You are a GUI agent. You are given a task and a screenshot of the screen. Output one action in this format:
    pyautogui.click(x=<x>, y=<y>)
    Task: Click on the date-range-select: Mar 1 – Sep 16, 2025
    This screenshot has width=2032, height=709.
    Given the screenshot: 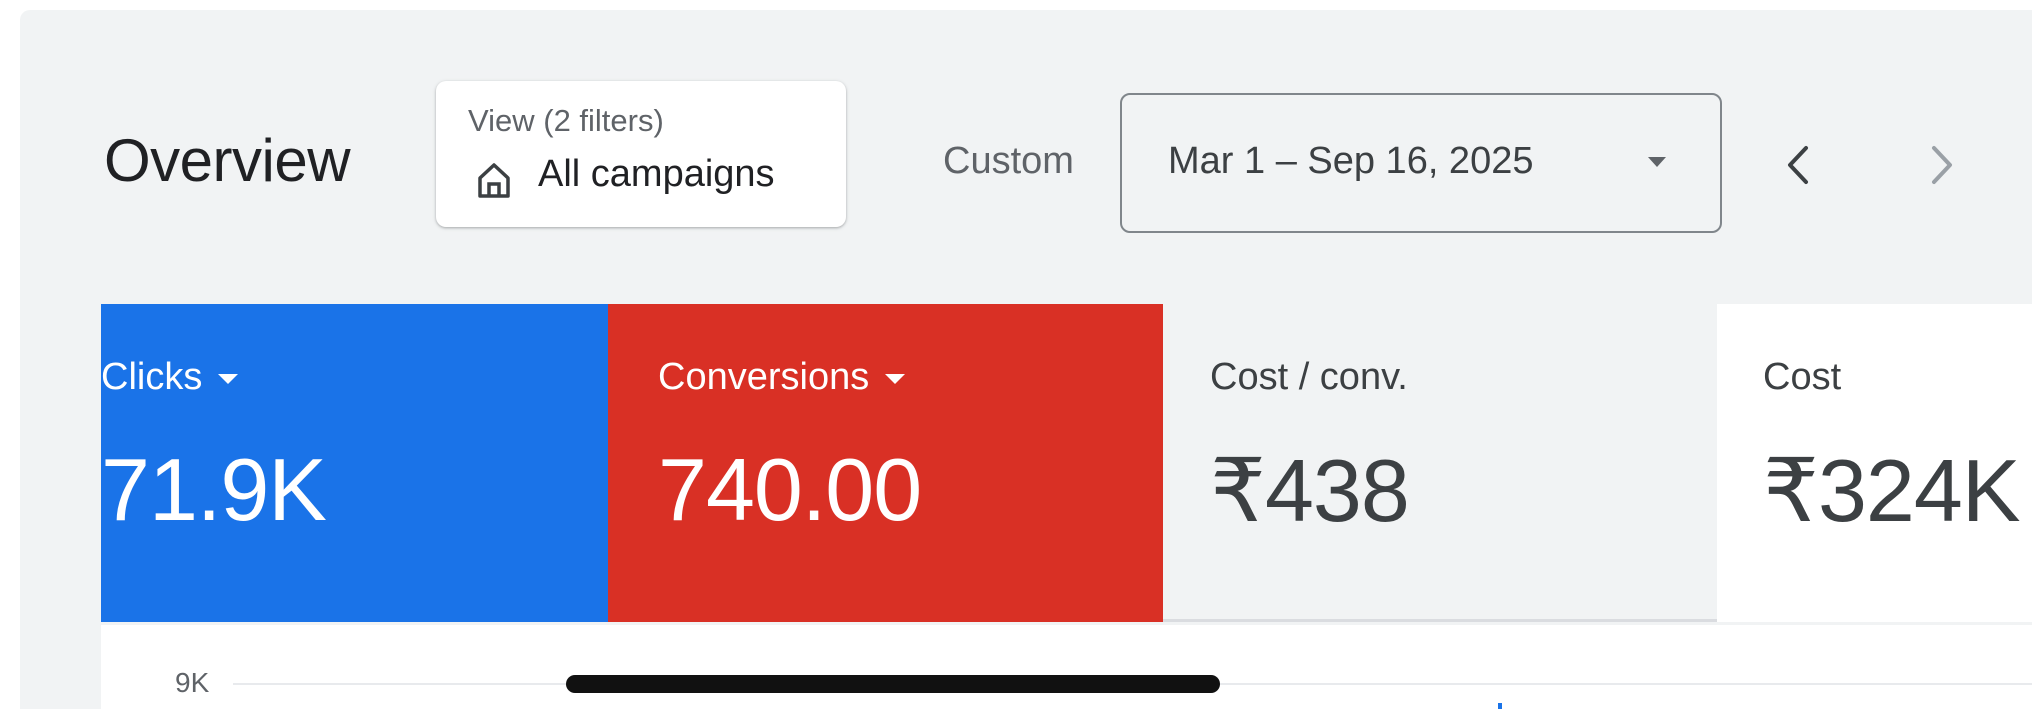 What is the action you would take?
    pyautogui.click(x=1421, y=163)
    